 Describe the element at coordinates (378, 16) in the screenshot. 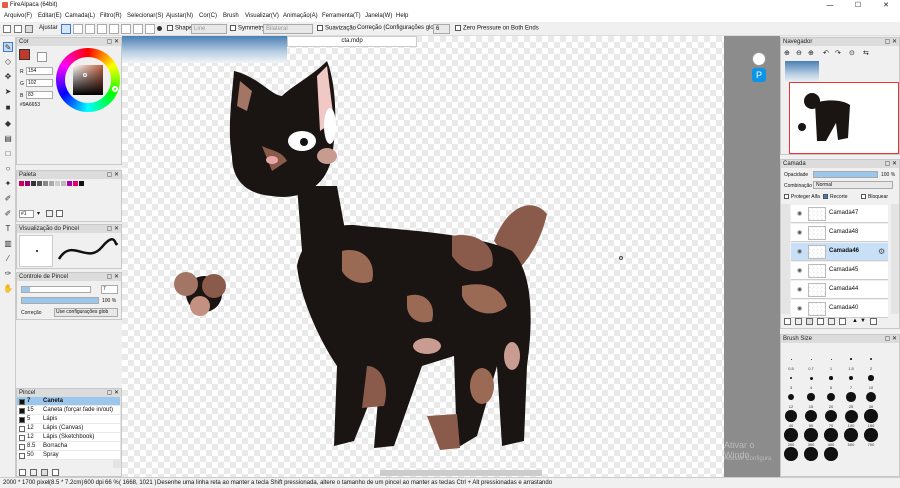

I see `menu-janela: Janela(W)` at that location.